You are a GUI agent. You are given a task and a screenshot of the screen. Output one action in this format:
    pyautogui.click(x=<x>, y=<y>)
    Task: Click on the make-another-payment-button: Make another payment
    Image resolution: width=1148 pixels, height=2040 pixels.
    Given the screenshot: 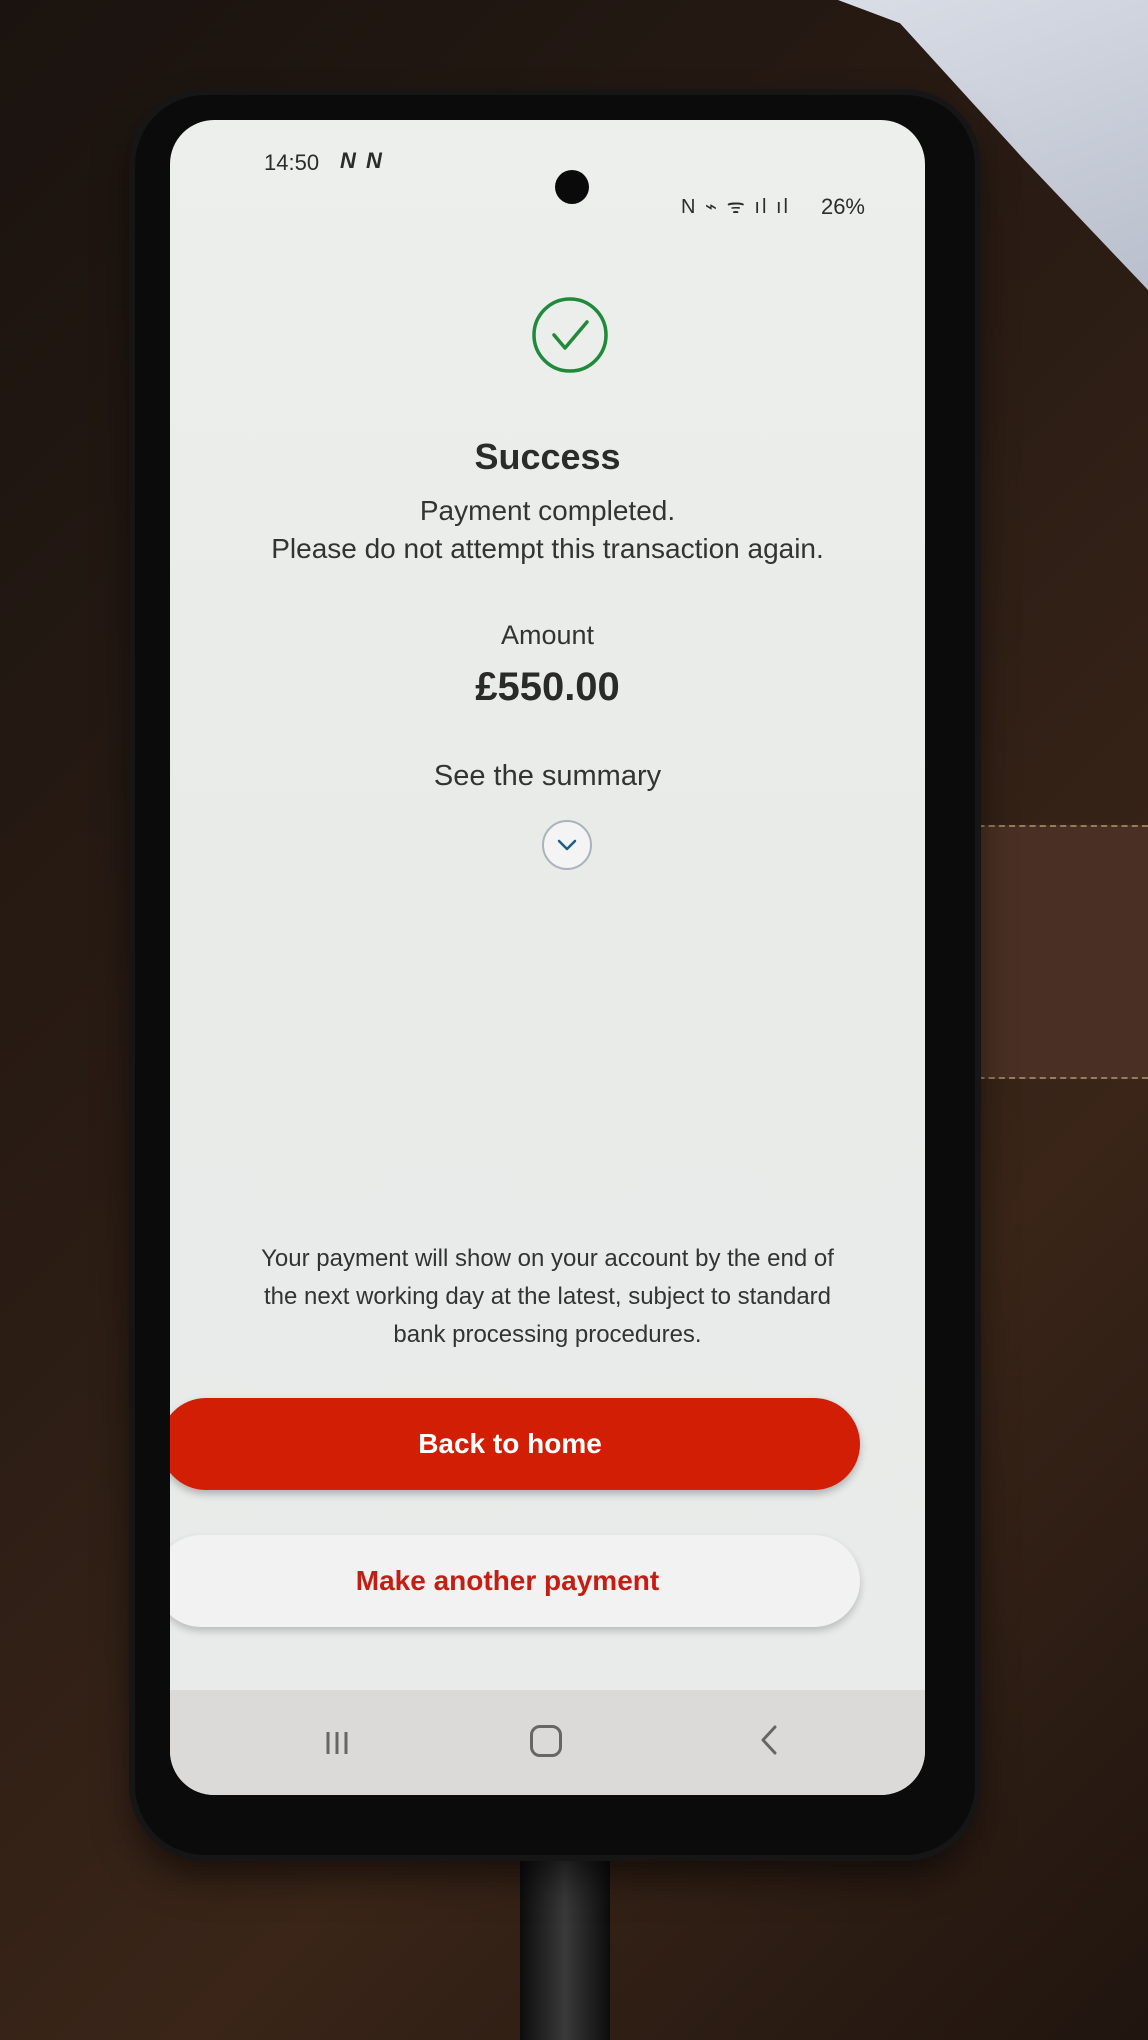 What is the action you would take?
    pyautogui.click(x=515, y=1581)
    